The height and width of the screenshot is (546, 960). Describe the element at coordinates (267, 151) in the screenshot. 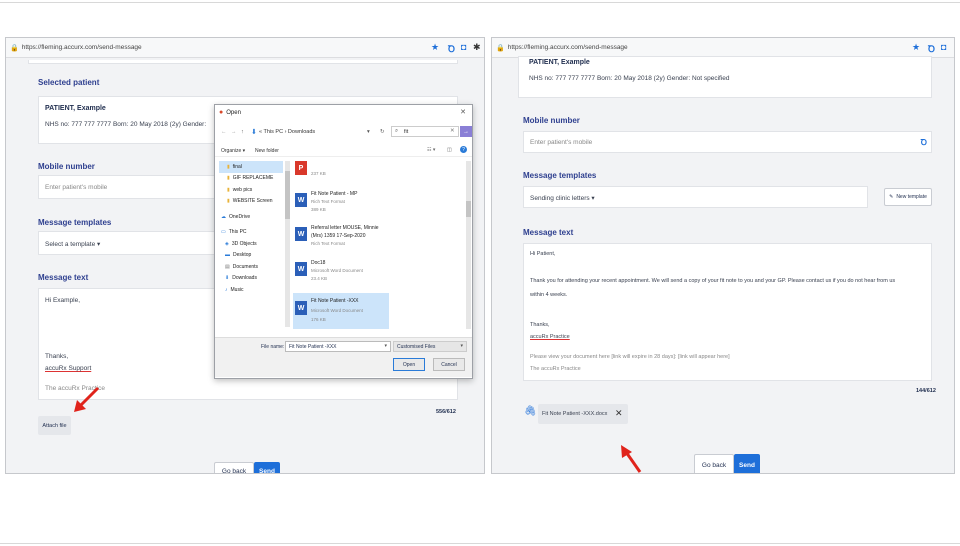

I see `new-folder-button: New folder` at that location.